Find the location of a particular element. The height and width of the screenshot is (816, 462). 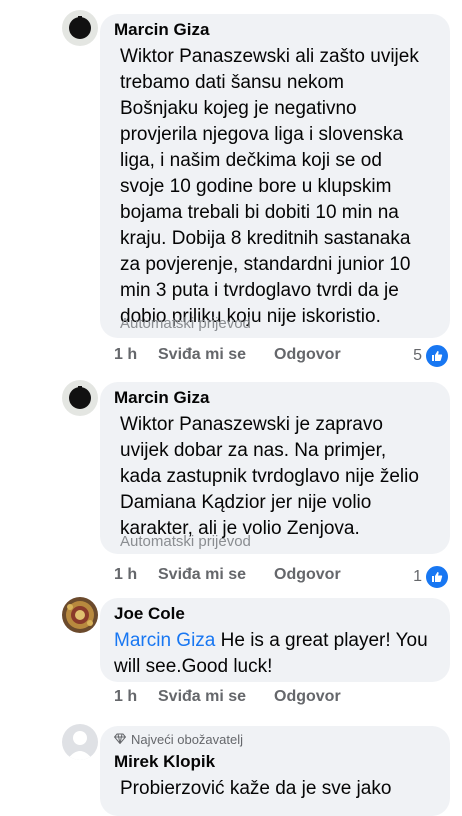

diamond-icon is located at coordinates (120, 739).